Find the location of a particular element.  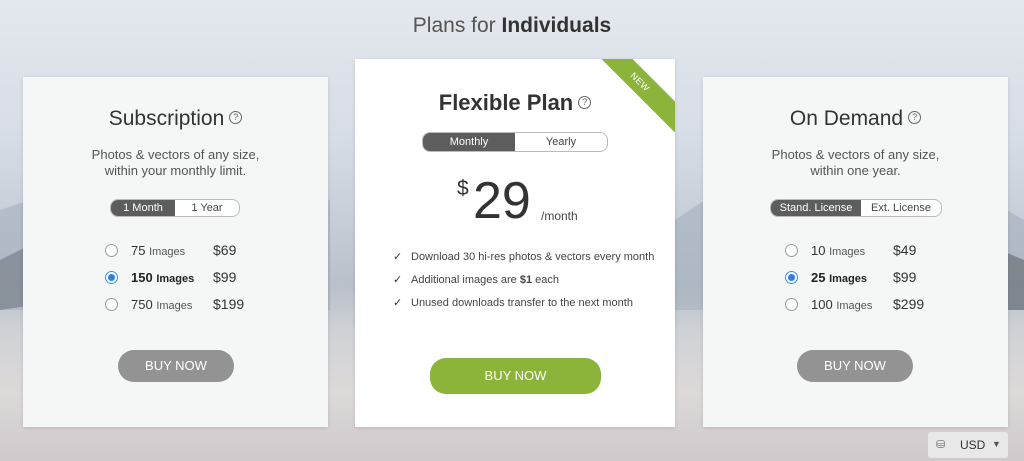

billing-cycle-toggle: Monthly Yearly is located at coordinates (515, 142).